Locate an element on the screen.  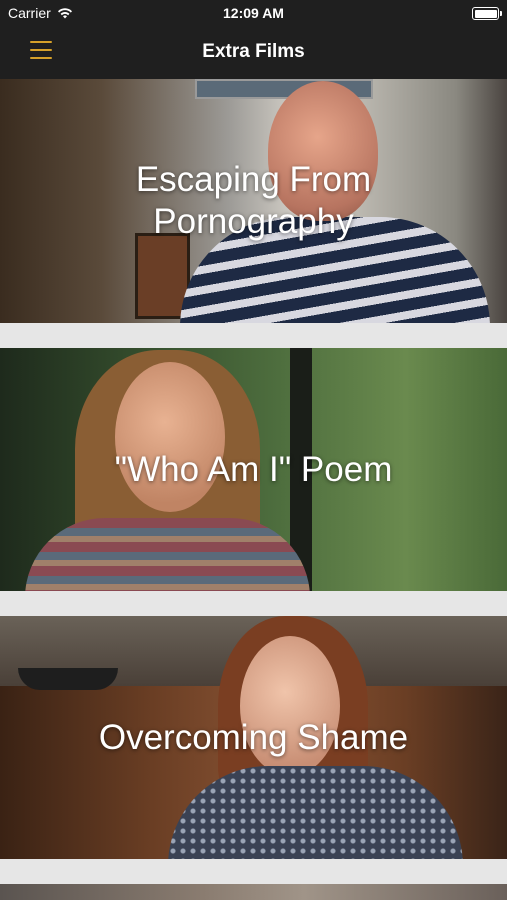
status-bar: Carrier 12:09 AM is located at coordinates (253, 13).